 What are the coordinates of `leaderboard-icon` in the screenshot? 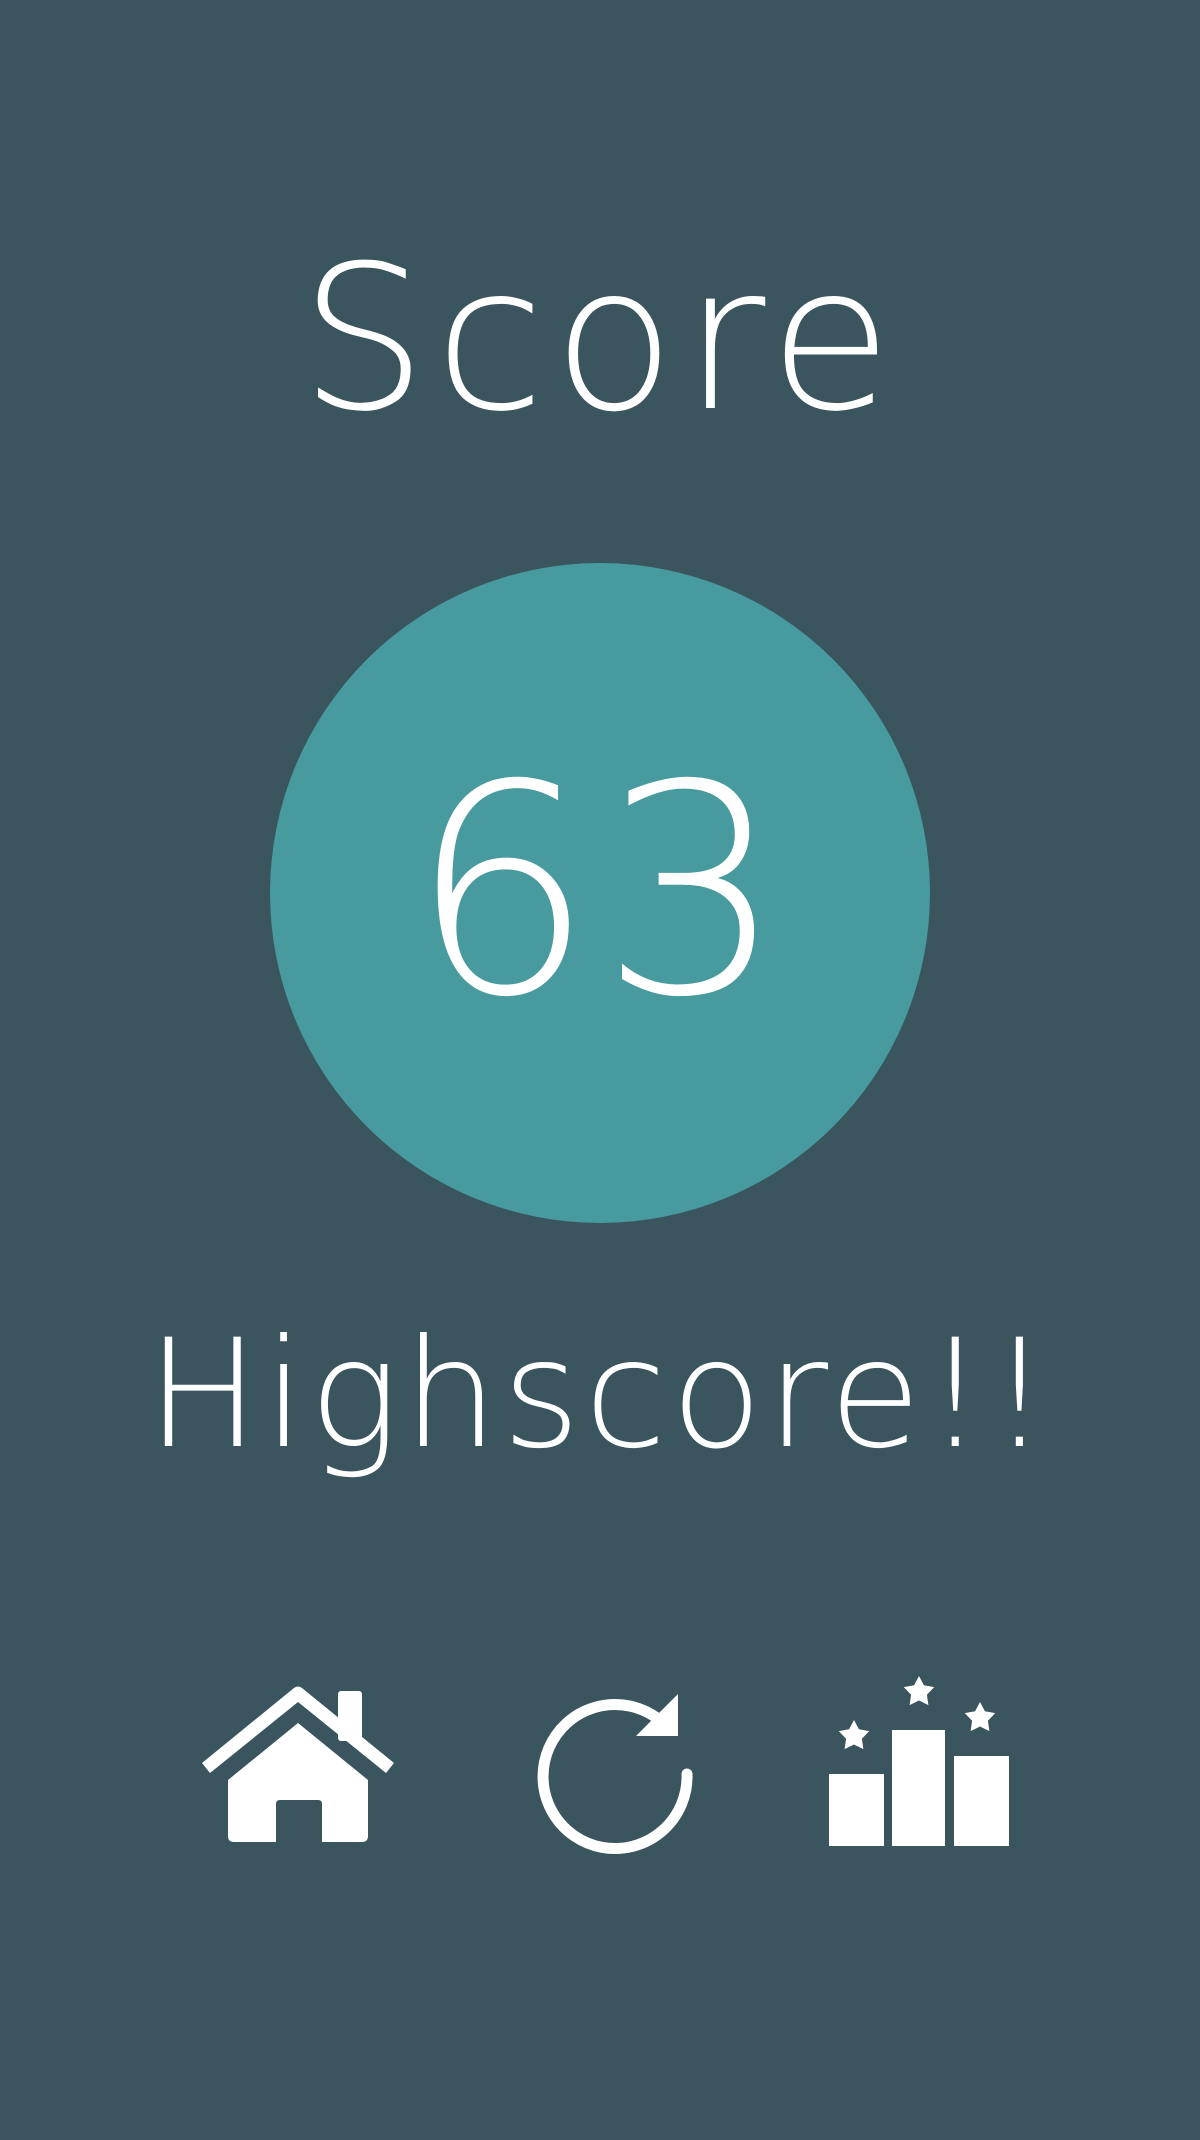 It's located at (919, 1761).